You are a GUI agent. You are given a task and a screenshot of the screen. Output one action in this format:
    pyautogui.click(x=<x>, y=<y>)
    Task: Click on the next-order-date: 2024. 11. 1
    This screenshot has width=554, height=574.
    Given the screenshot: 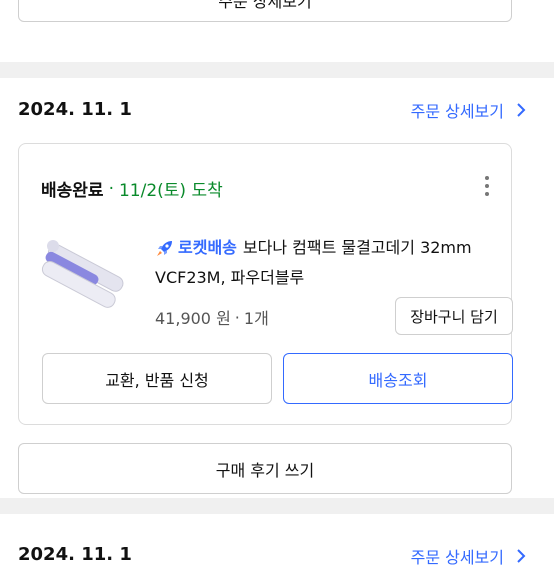 What is the action you would take?
    pyautogui.click(x=75, y=554)
    